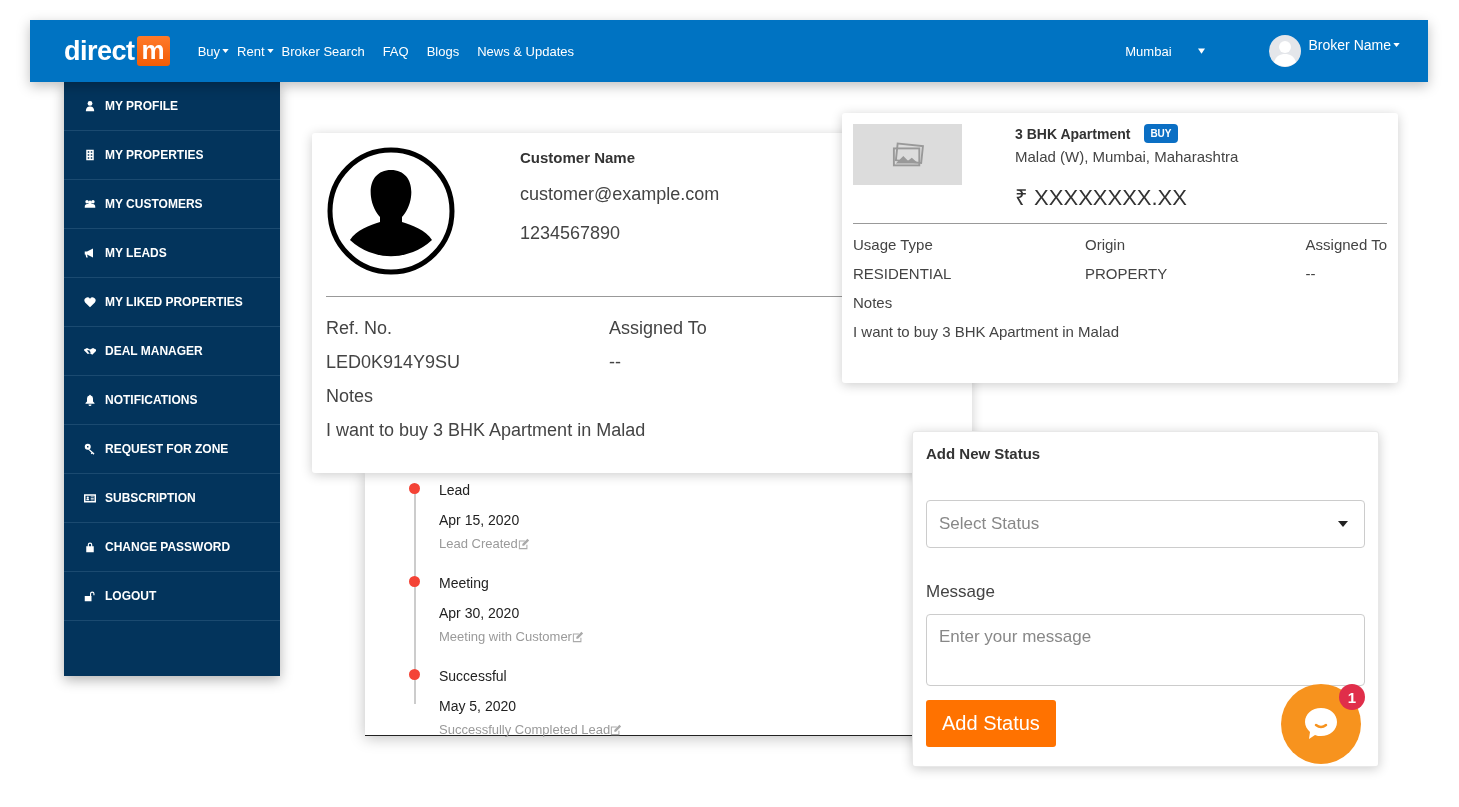 The width and height of the screenshot is (1459, 807). Describe the element at coordinates (99, 51) in the screenshot. I see `logo-text: direct` at that location.